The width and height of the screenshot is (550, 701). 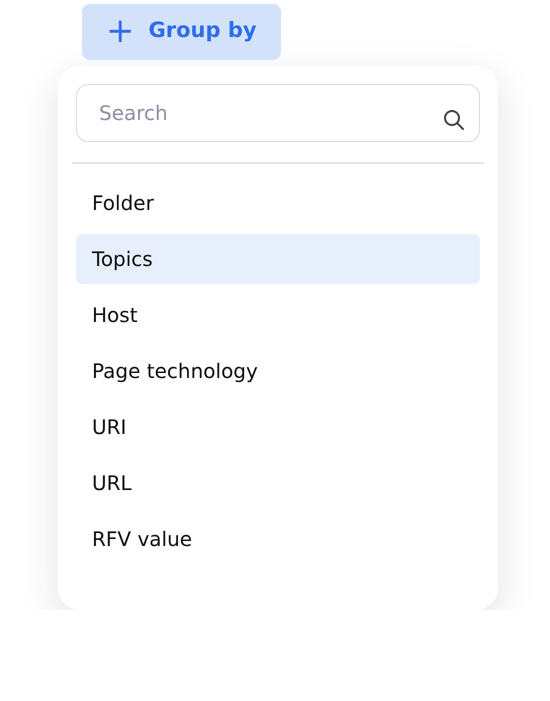 What do you see at coordinates (278, 113) in the screenshot?
I see `search-field: Search` at bounding box center [278, 113].